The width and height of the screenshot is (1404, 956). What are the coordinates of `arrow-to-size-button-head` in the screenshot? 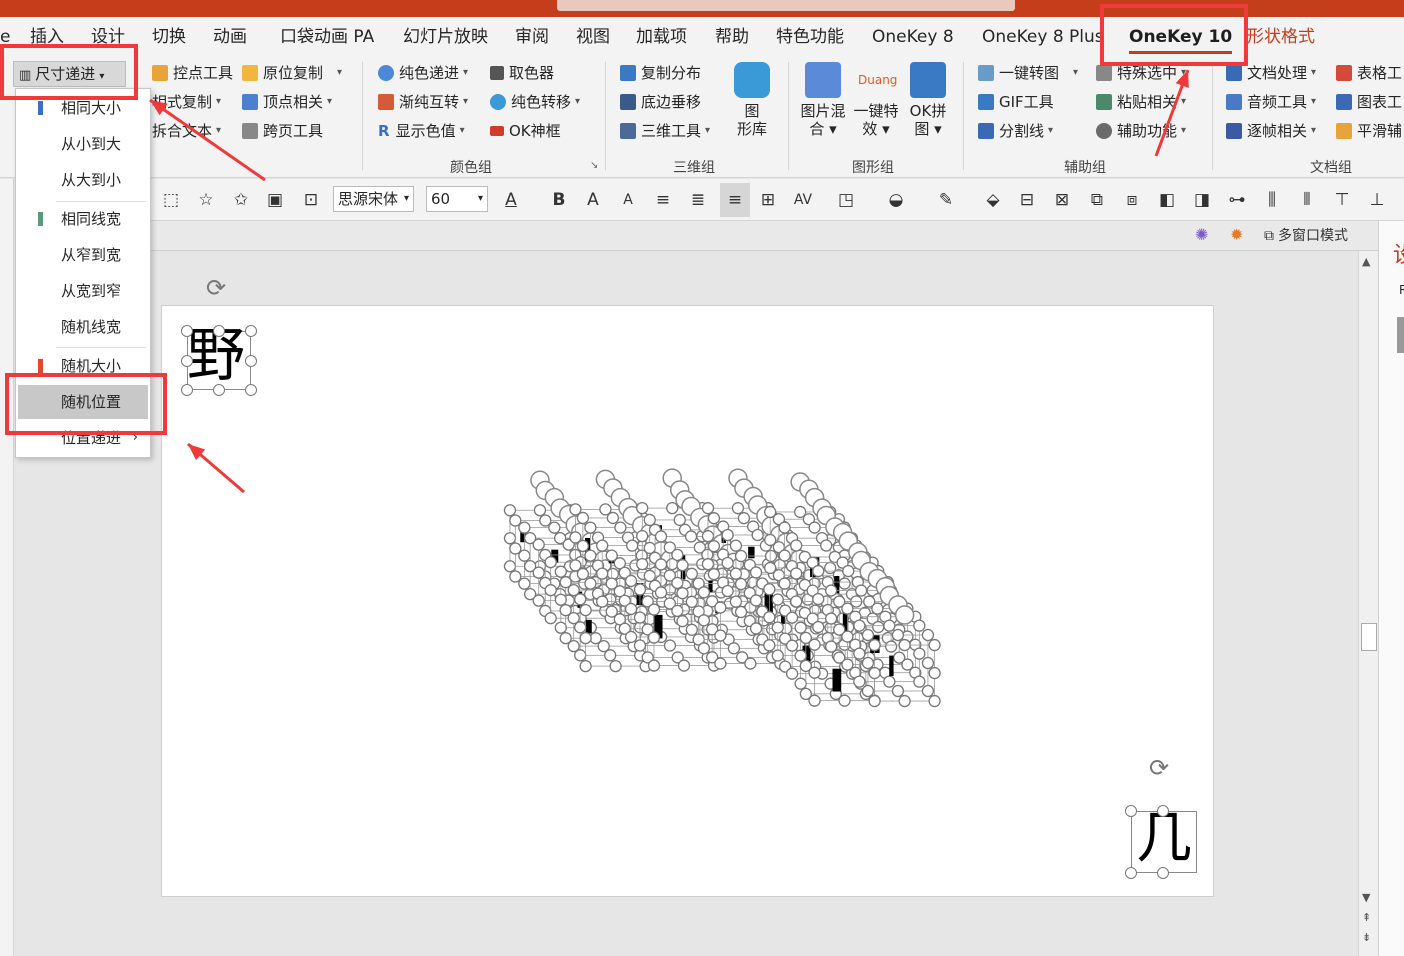 It's located at (159, 108).